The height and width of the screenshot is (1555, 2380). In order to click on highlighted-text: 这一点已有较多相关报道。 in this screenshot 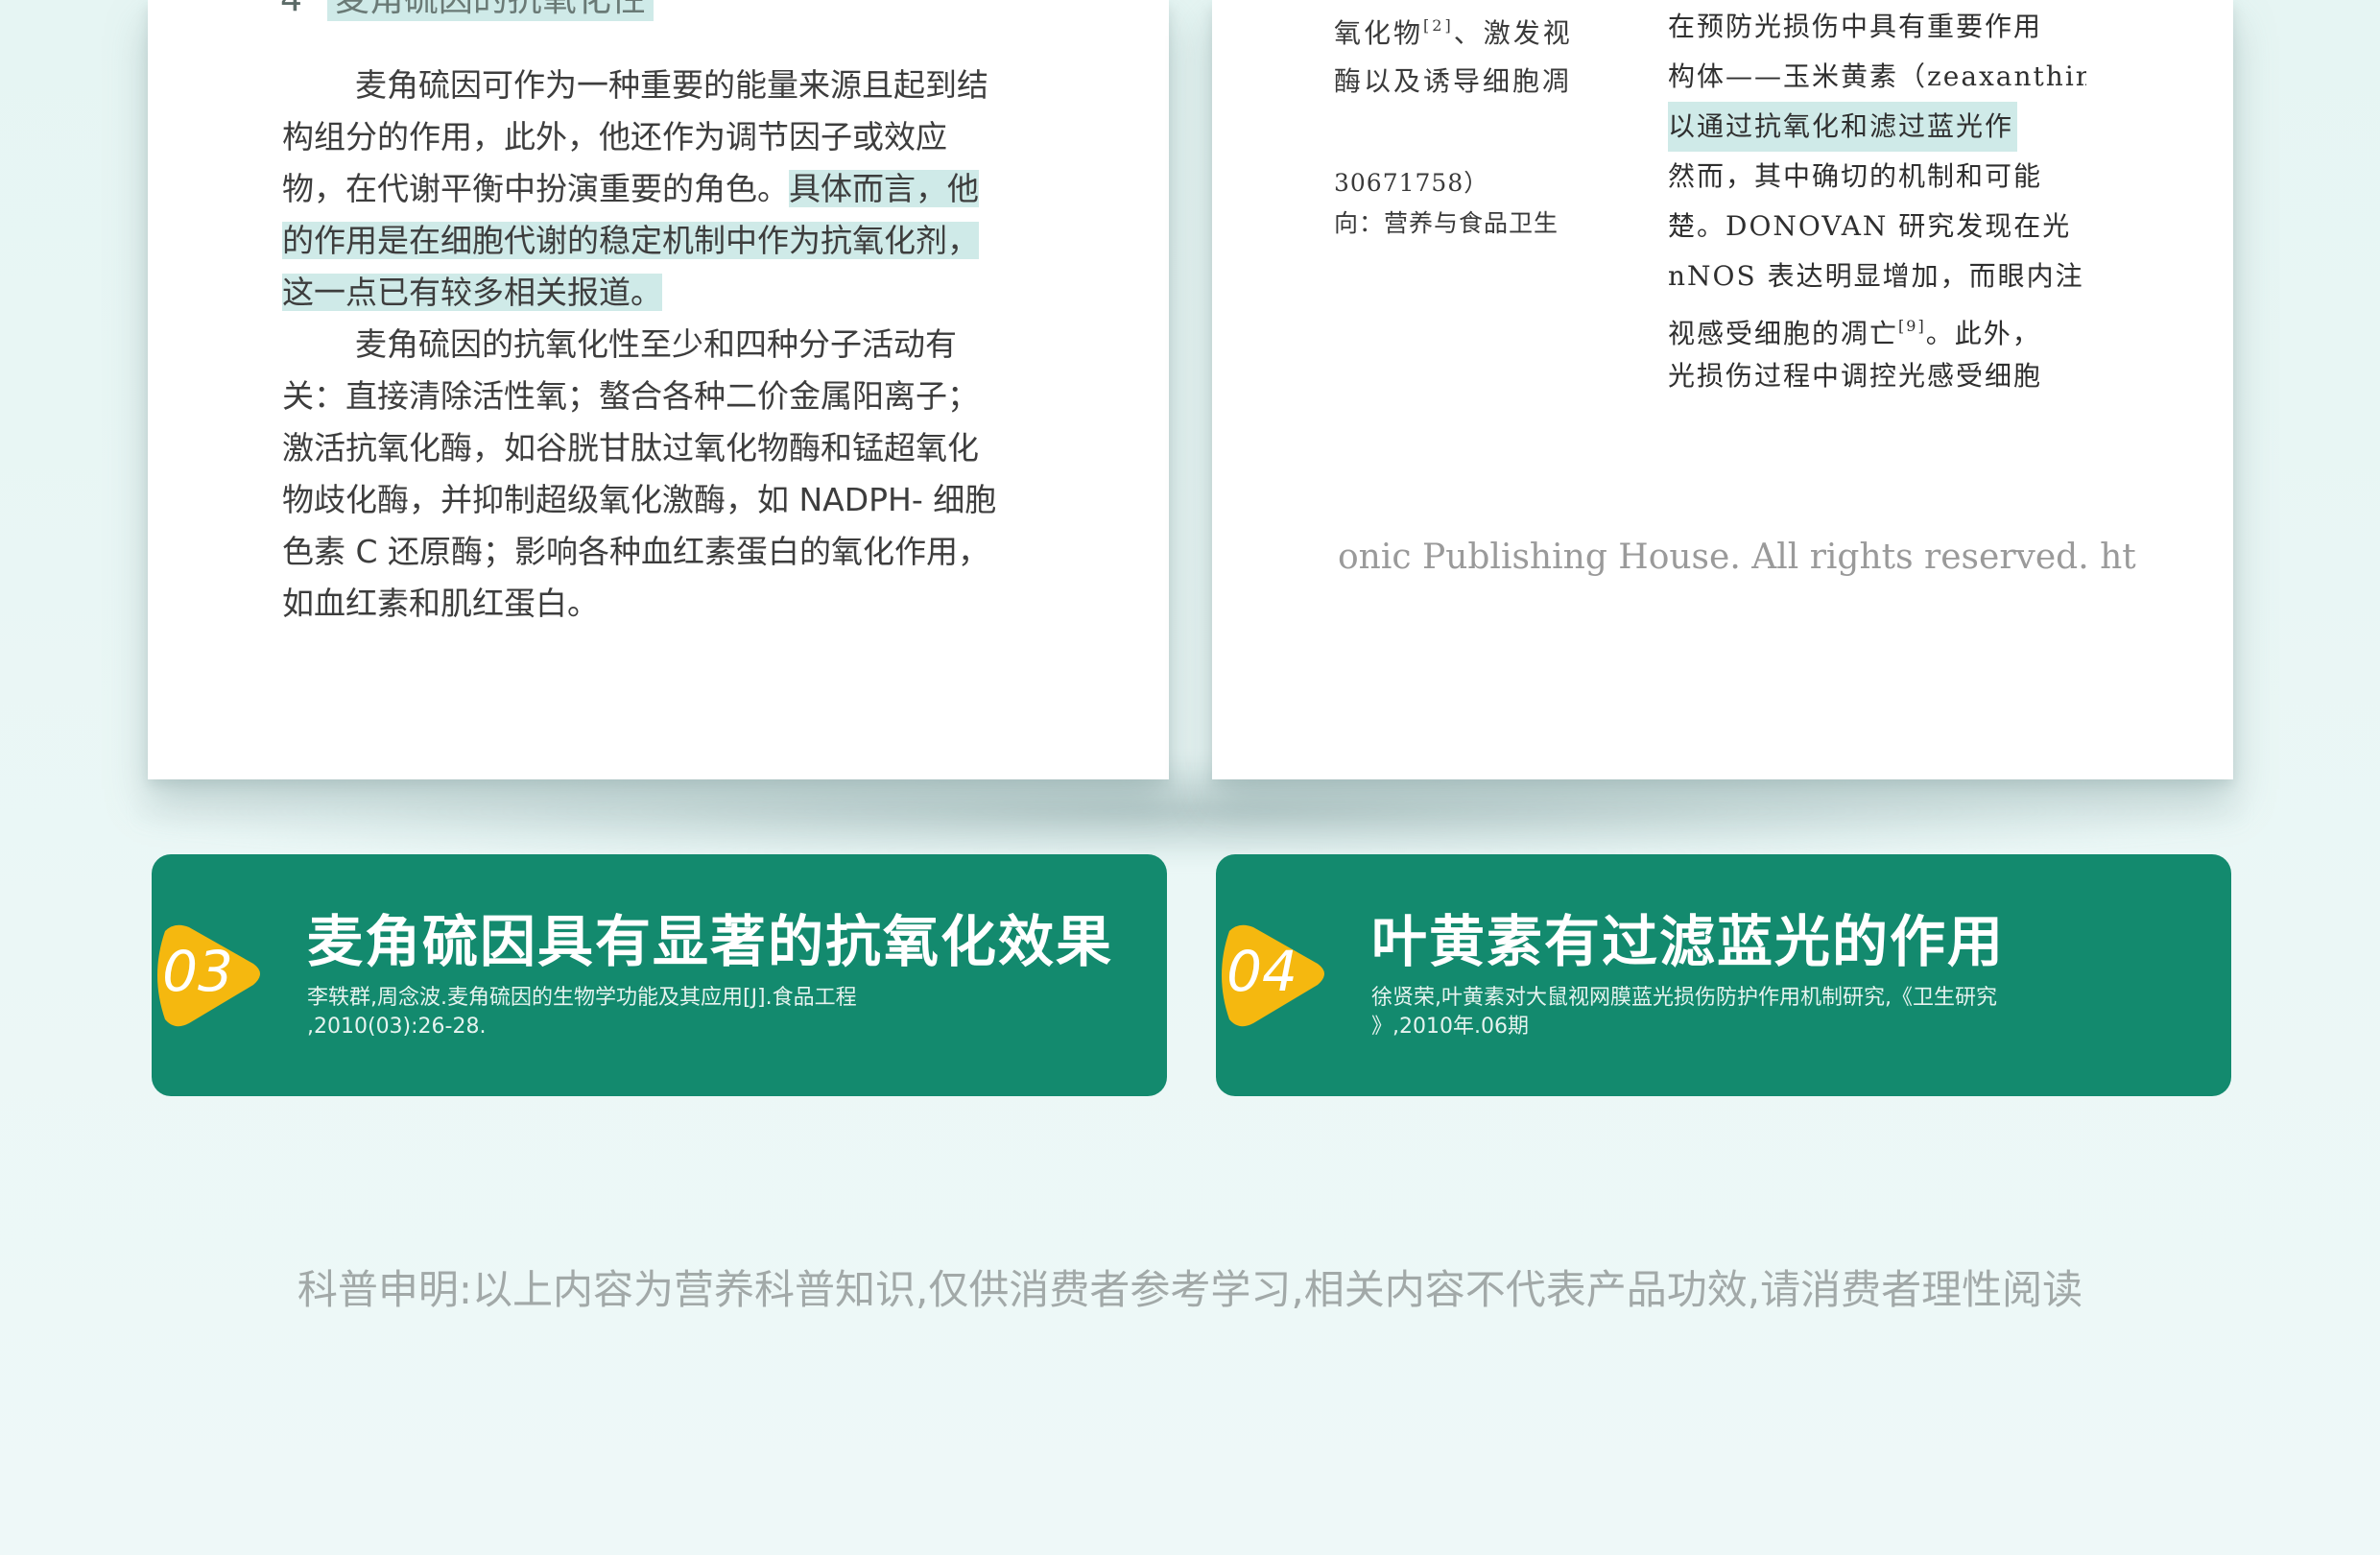, I will do `click(472, 292)`.